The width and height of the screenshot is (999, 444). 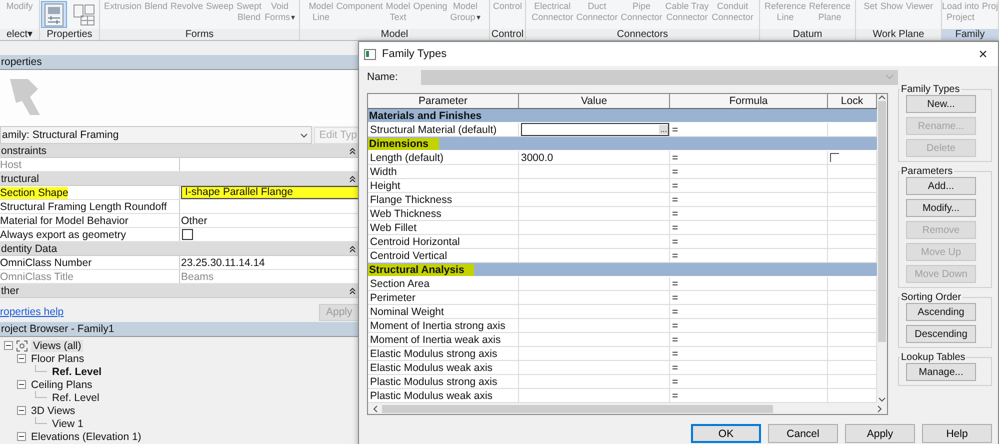 I want to click on close-button: ×, so click(x=983, y=54).